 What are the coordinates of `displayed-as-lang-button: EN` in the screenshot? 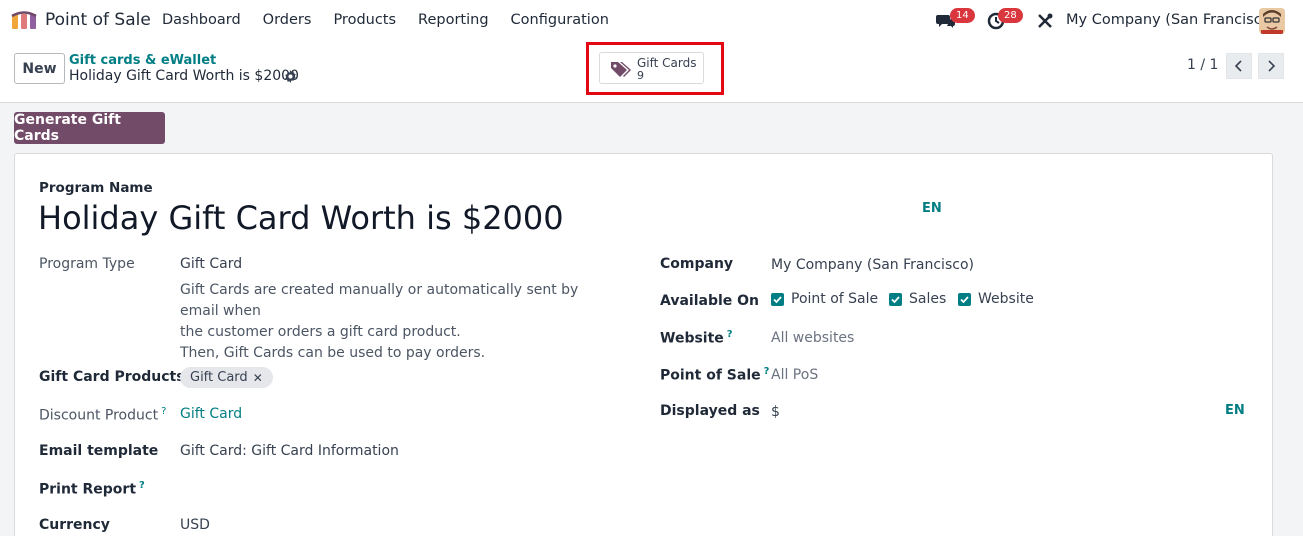 It's located at (1235, 410).